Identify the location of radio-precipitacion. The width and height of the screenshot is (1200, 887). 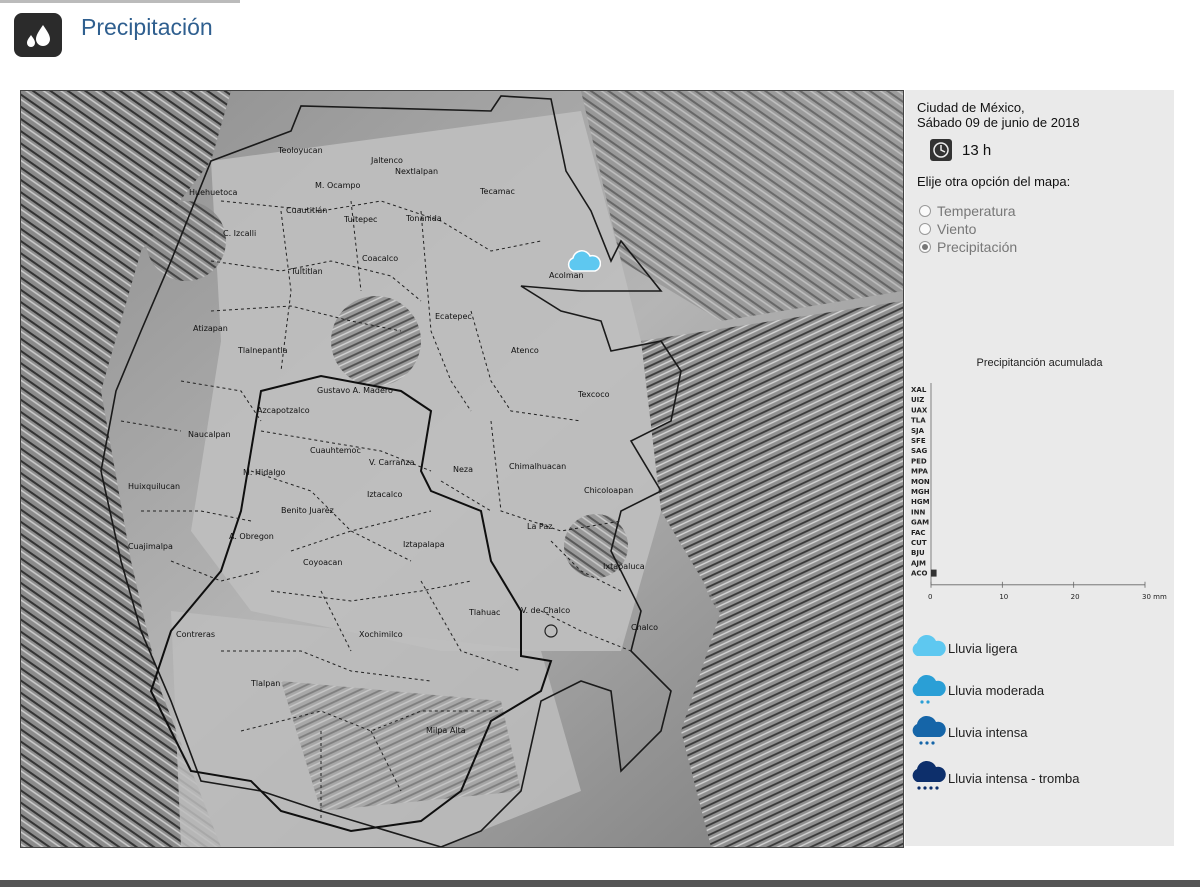
(925, 247).